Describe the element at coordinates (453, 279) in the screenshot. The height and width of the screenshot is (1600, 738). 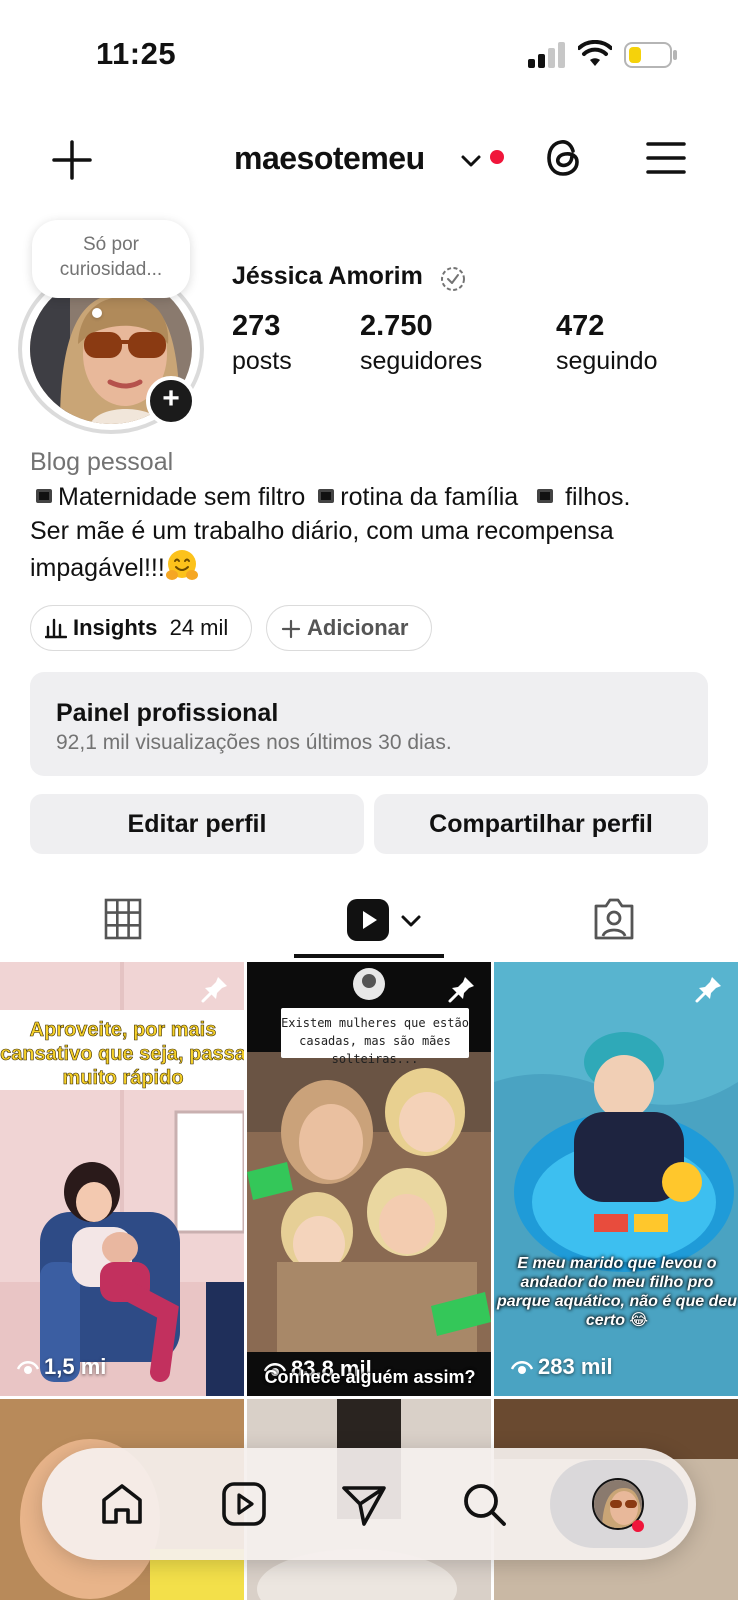
I see `verified-dashed-badge-icon` at that location.